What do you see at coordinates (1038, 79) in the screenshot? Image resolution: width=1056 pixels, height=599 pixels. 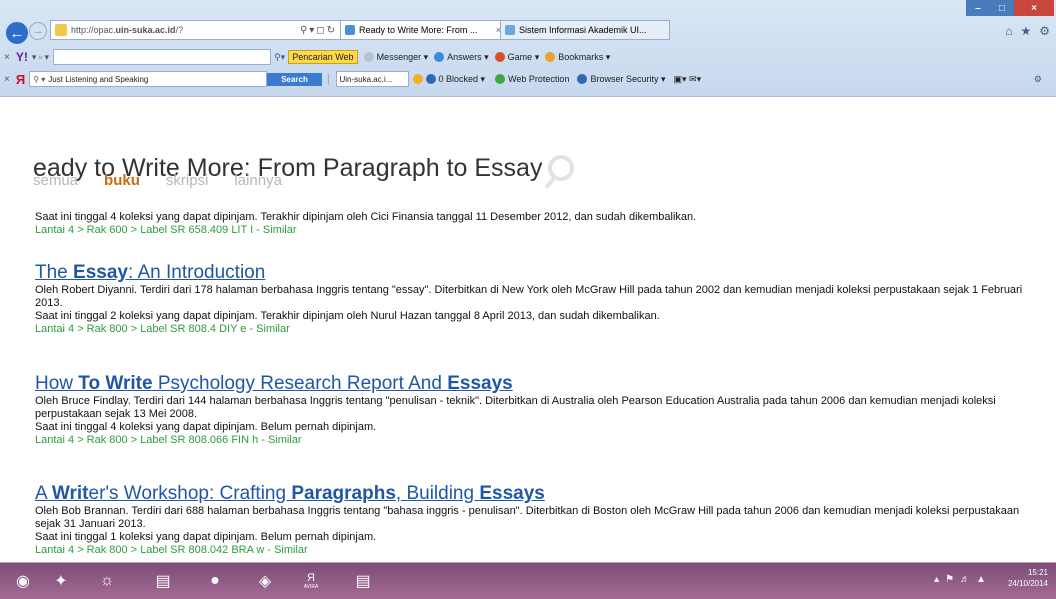 I see `toolbar-options-icon: ⚙` at bounding box center [1038, 79].